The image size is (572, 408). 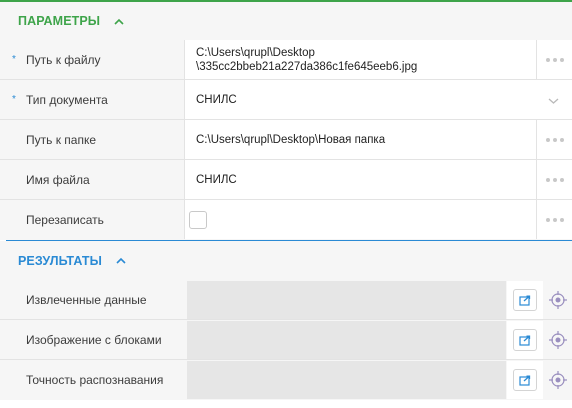 I want to click on folder-path-browse-button, so click(x=554, y=139).